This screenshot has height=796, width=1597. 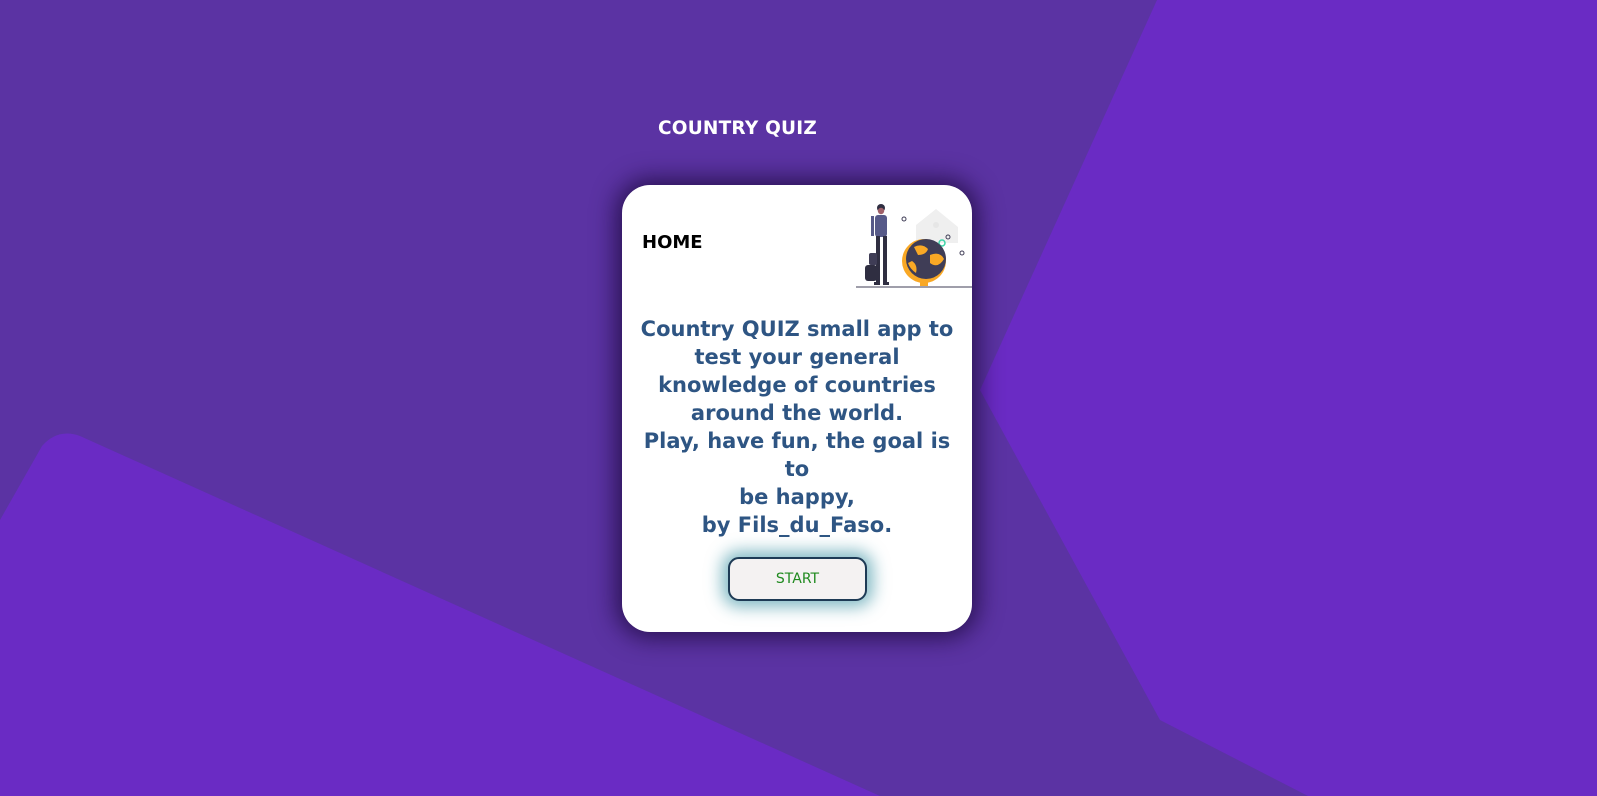 I want to click on description-line: around the world., so click(x=797, y=413).